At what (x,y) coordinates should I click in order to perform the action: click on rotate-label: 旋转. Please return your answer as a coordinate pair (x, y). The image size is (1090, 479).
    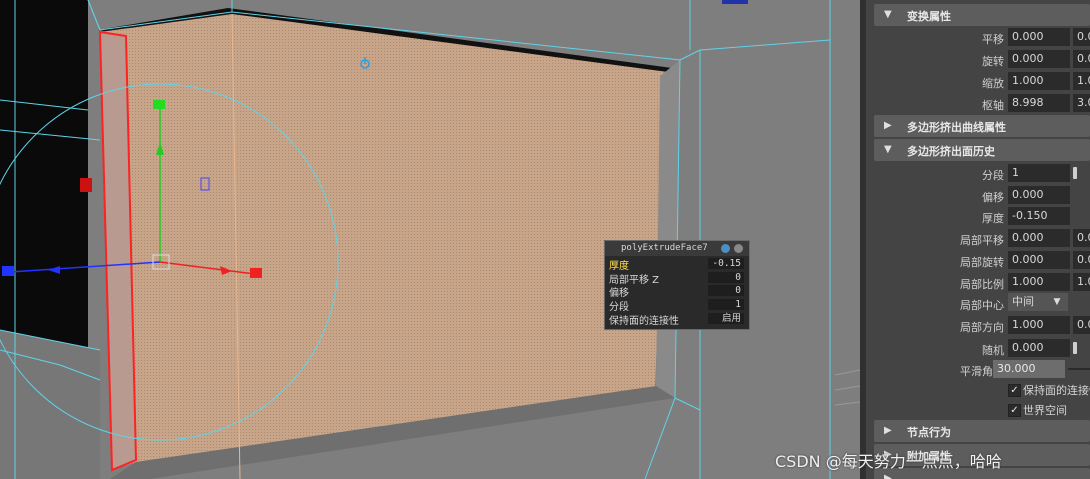
    Looking at the image, I should click on (993, 61).